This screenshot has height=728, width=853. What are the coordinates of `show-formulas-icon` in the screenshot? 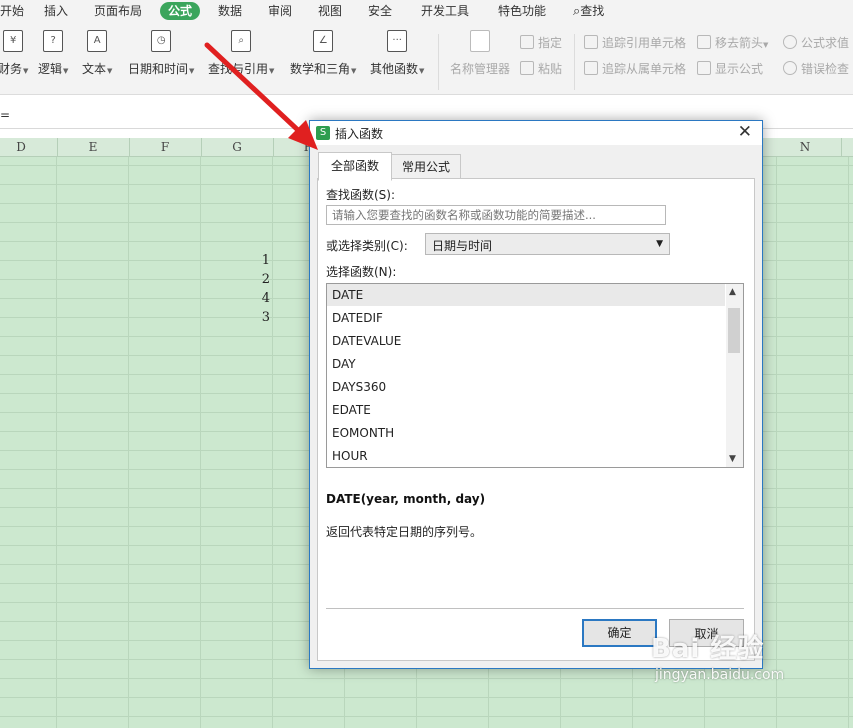 It's located at (704, 68).